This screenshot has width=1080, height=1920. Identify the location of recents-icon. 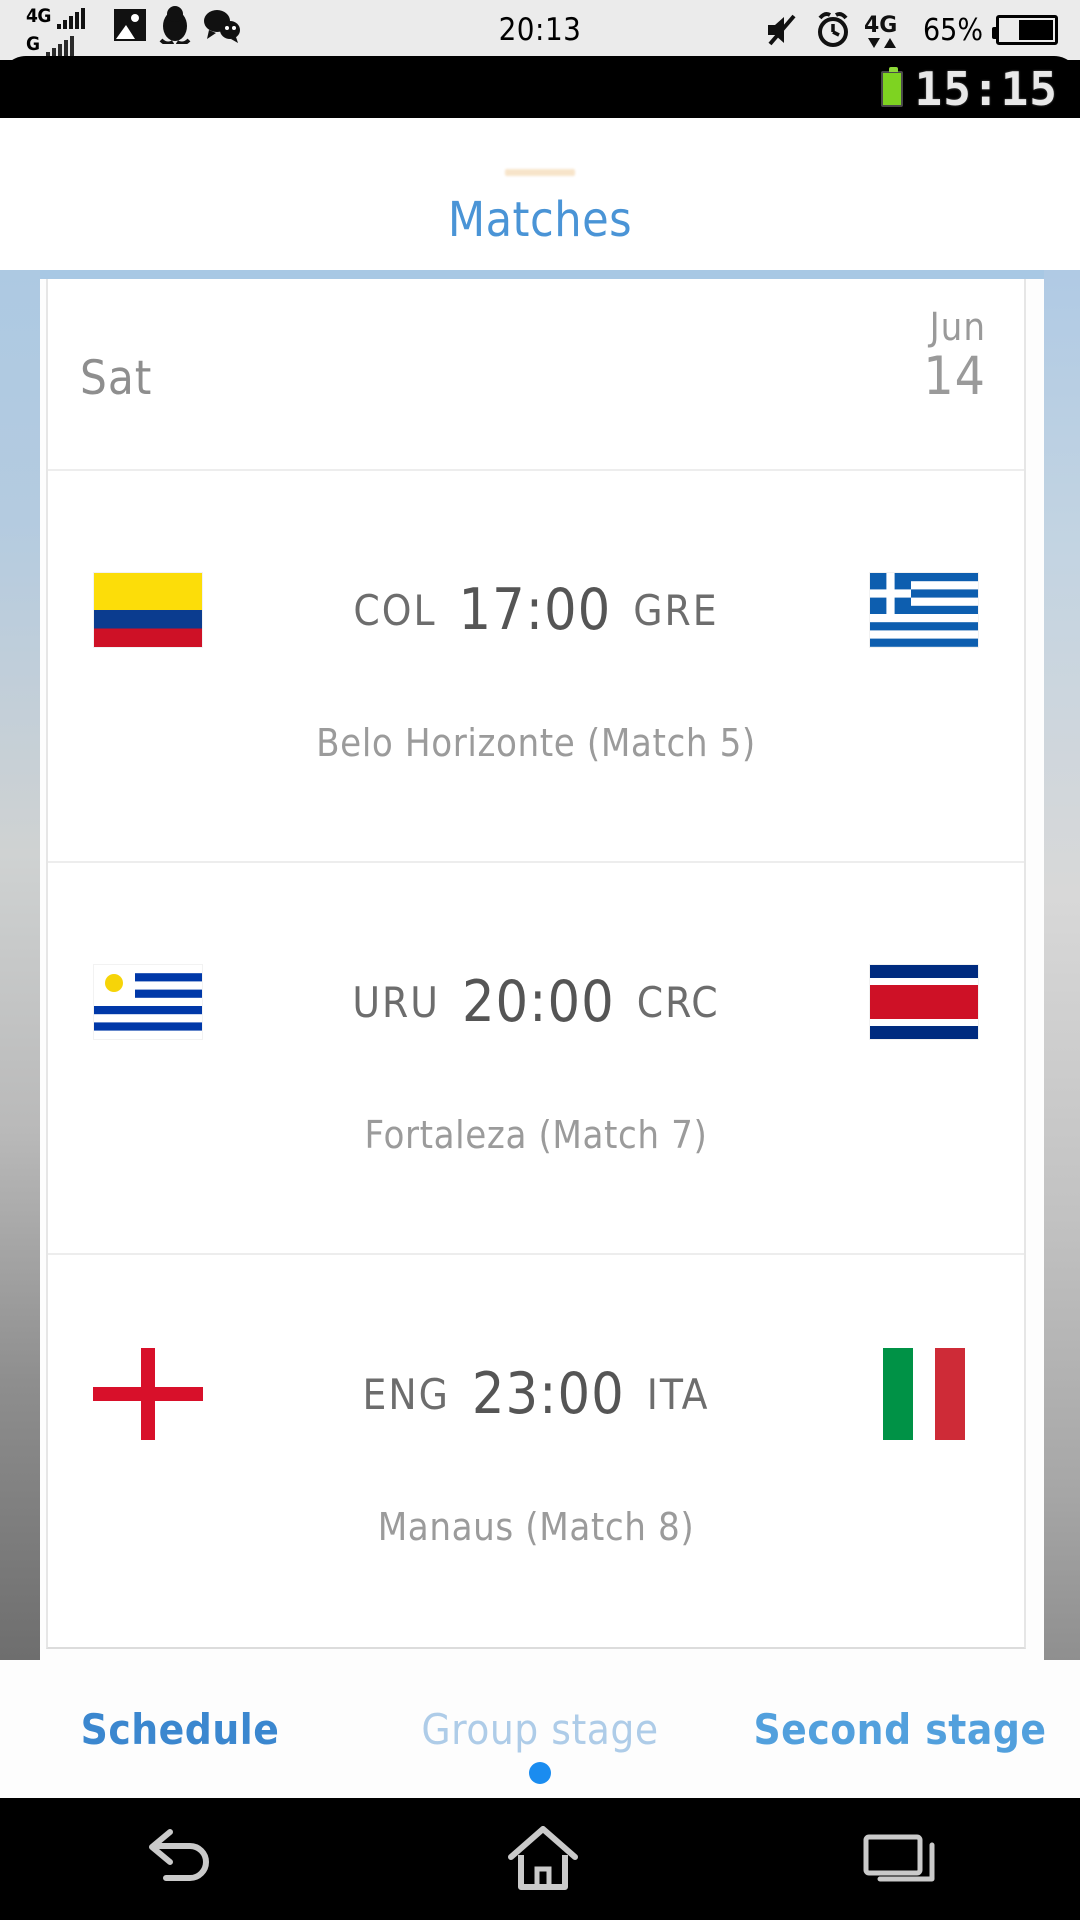
(901, 1859).